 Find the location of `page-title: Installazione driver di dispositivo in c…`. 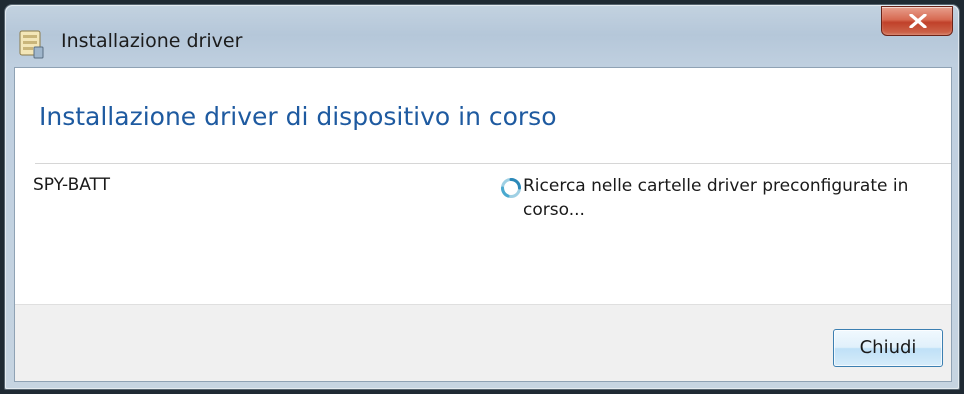

page-title: Installazione driver di dispositivo in c… is located at coordinates (298, 116).